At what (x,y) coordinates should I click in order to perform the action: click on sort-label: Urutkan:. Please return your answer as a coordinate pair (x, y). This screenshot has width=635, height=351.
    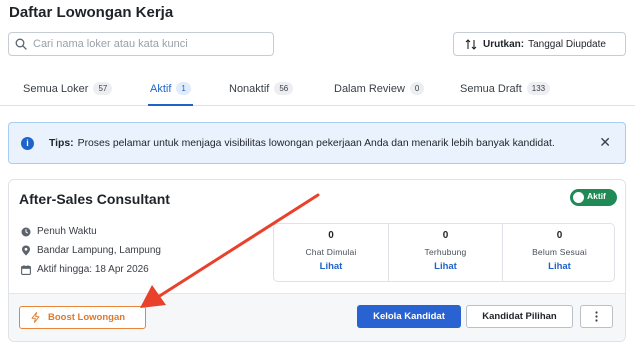
    Looking at the image, I should click on (504, 44).